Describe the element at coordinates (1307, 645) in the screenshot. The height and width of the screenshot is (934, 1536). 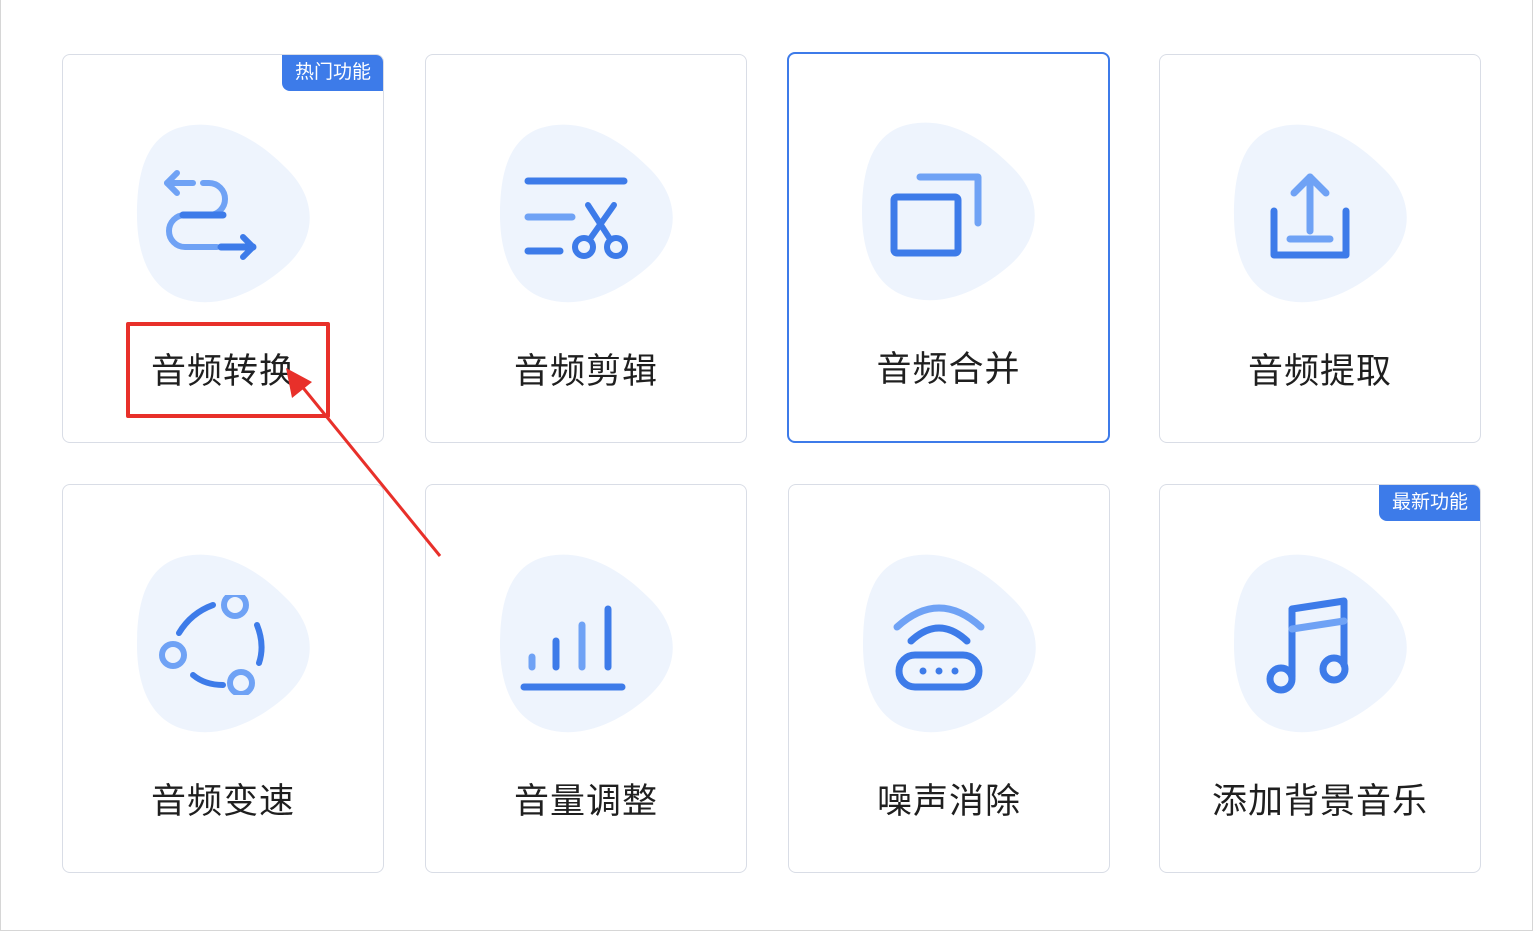
I see `music-note-icon` at that location.